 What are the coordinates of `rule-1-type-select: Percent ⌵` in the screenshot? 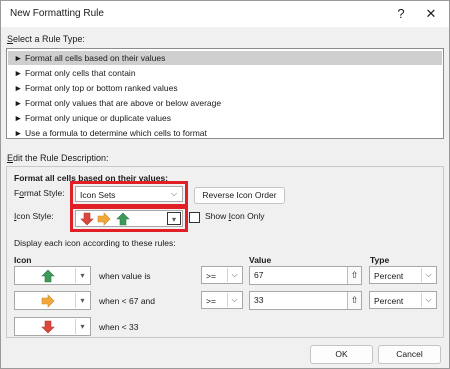 It's located at (403, 275).